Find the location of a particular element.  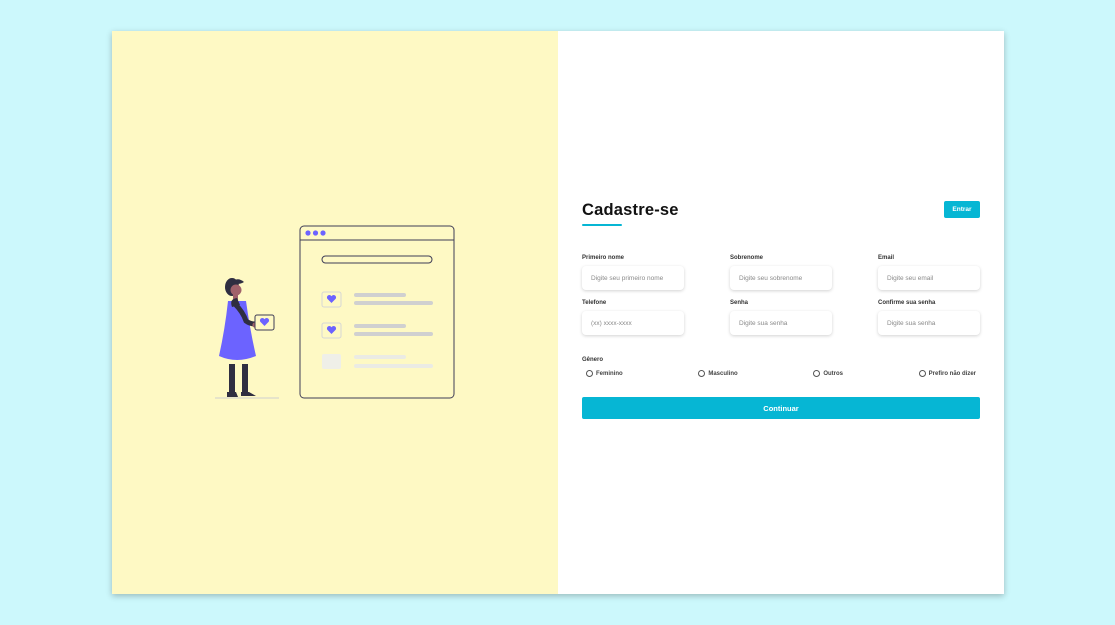

first-name-field: Primeiro nome is located at coordinates (656, 272).